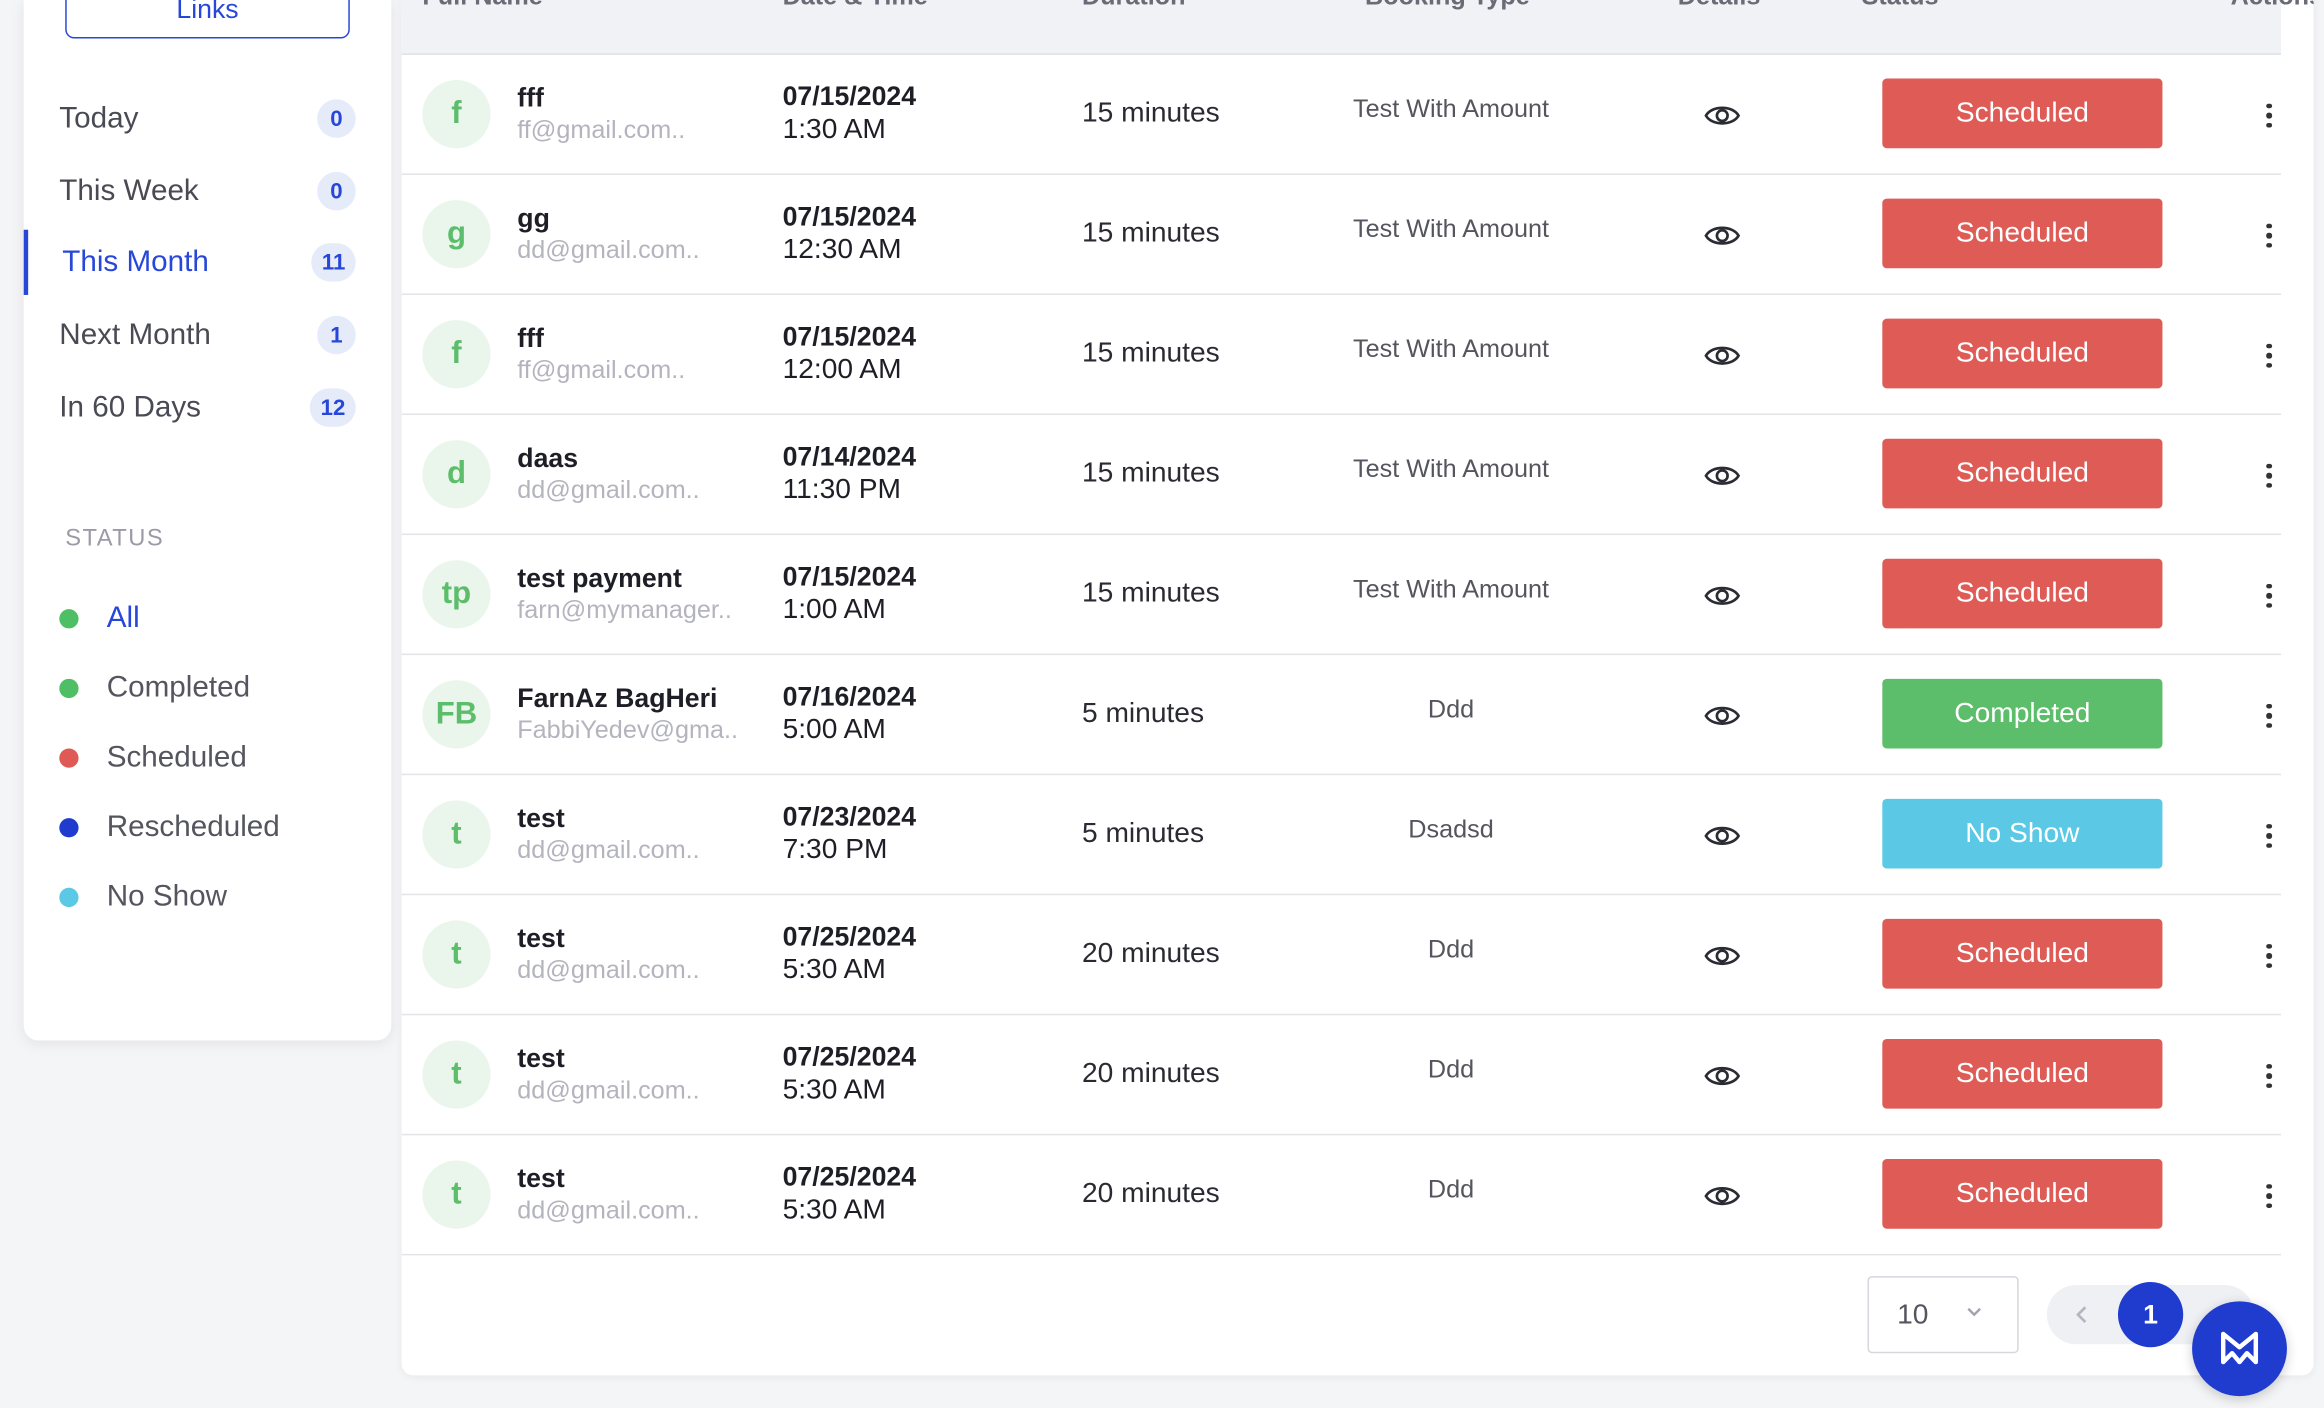  What do you see at coordinates (842, 370) in the screenshot?
I see `booking-time: 12:00 AM` at bounding box center [842, 370].